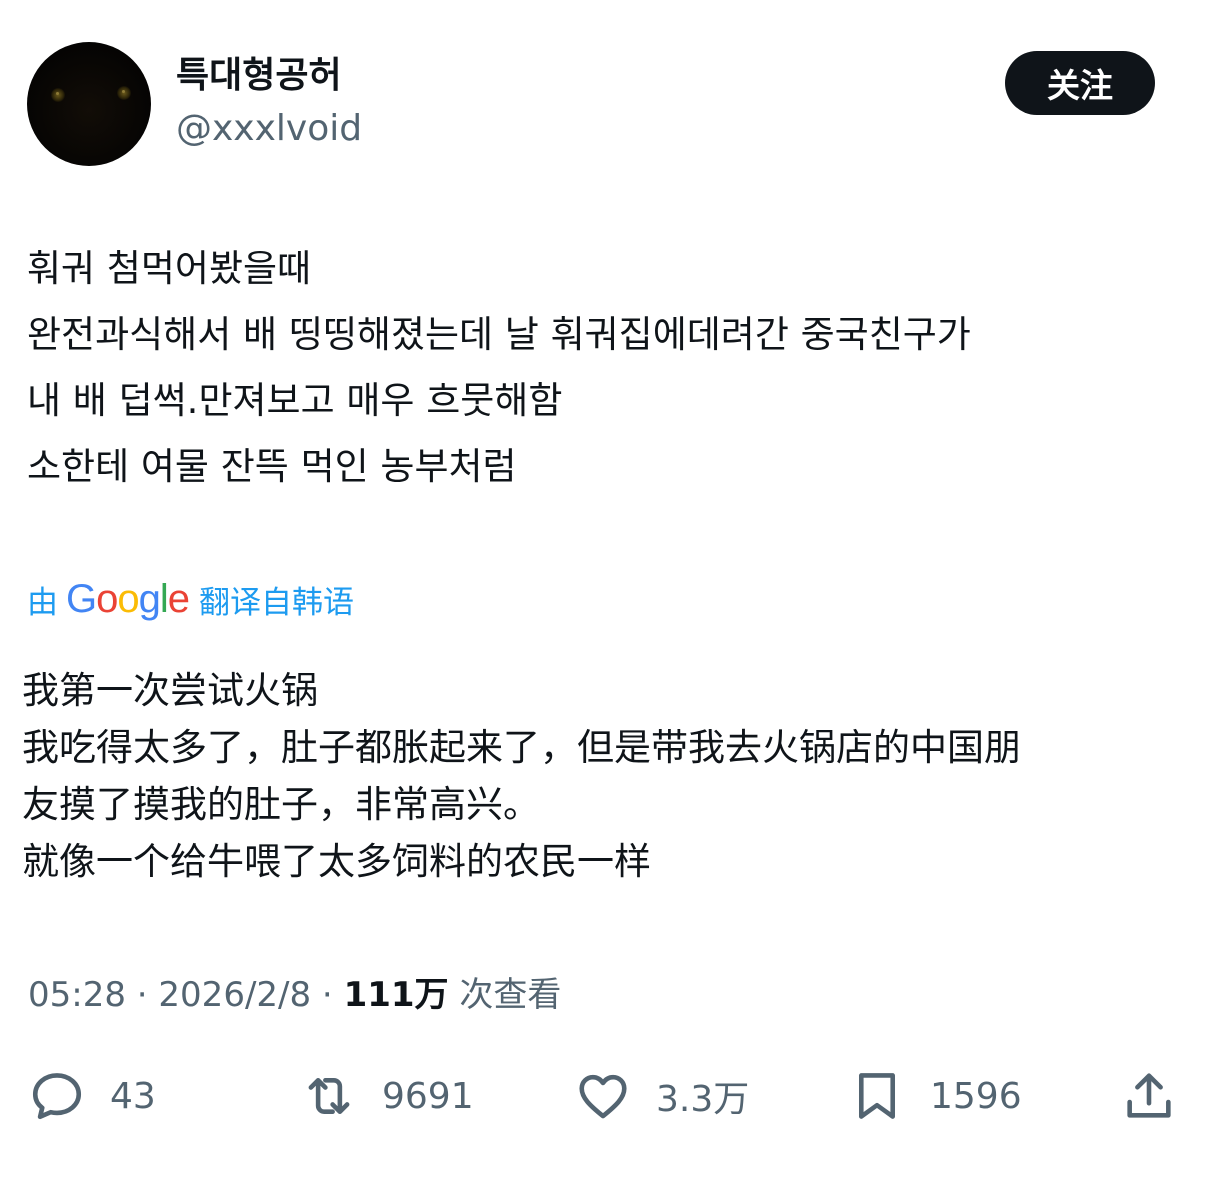 This screenshot has height=1187, width=1206. Describe the element at coordinates (178, 599) in the screenshot. I see `google-logo-letter: e` at that location.